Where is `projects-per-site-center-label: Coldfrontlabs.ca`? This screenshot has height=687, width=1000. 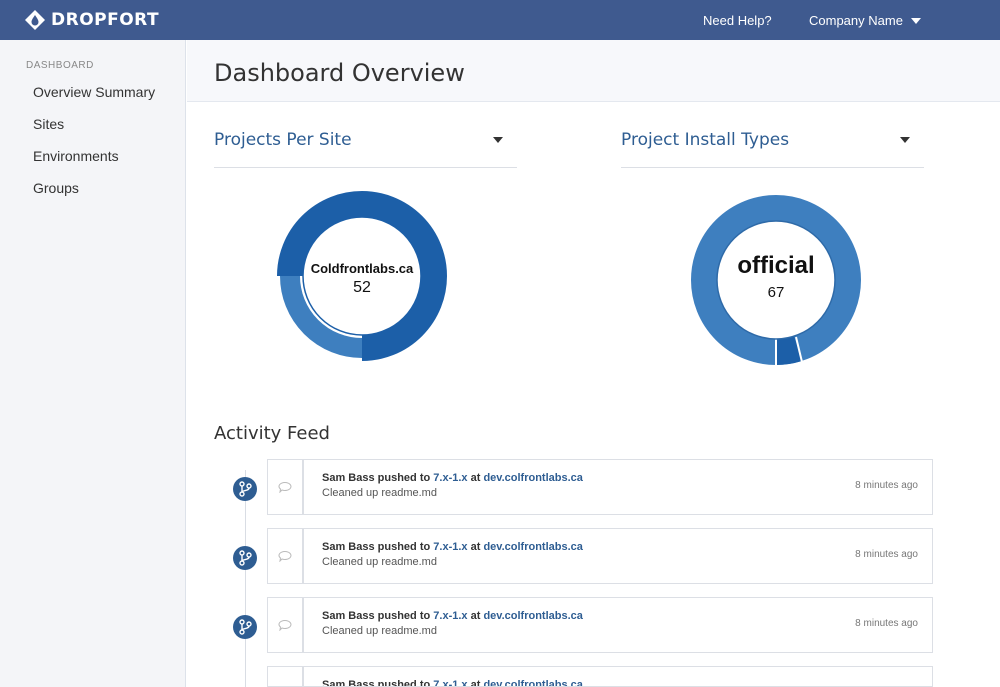 projects-per-site-center-label: Coldfrontlabs.ca is located at coordinates (362, 268).